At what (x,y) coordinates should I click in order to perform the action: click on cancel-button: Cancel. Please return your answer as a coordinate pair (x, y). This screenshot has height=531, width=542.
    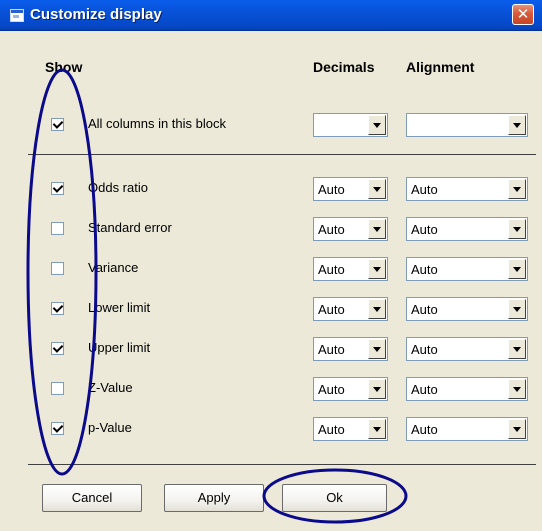
    Looking at the image, I should click on (92, 498).